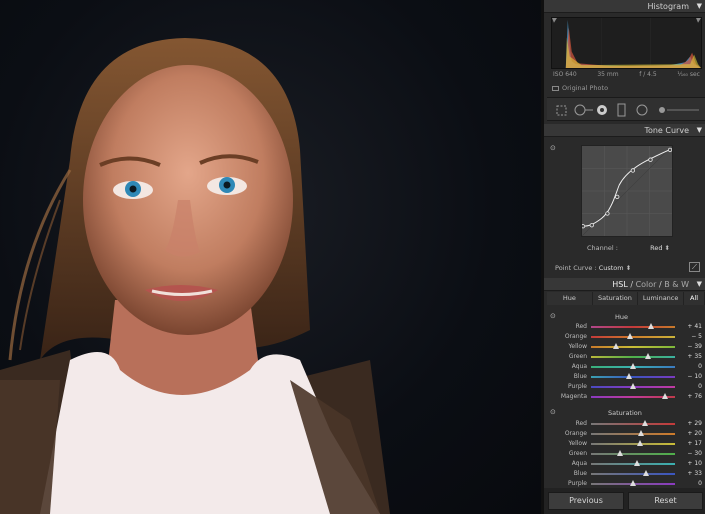 The image size is (705, 514). I want to click on tool-icons, so click(627, 110).